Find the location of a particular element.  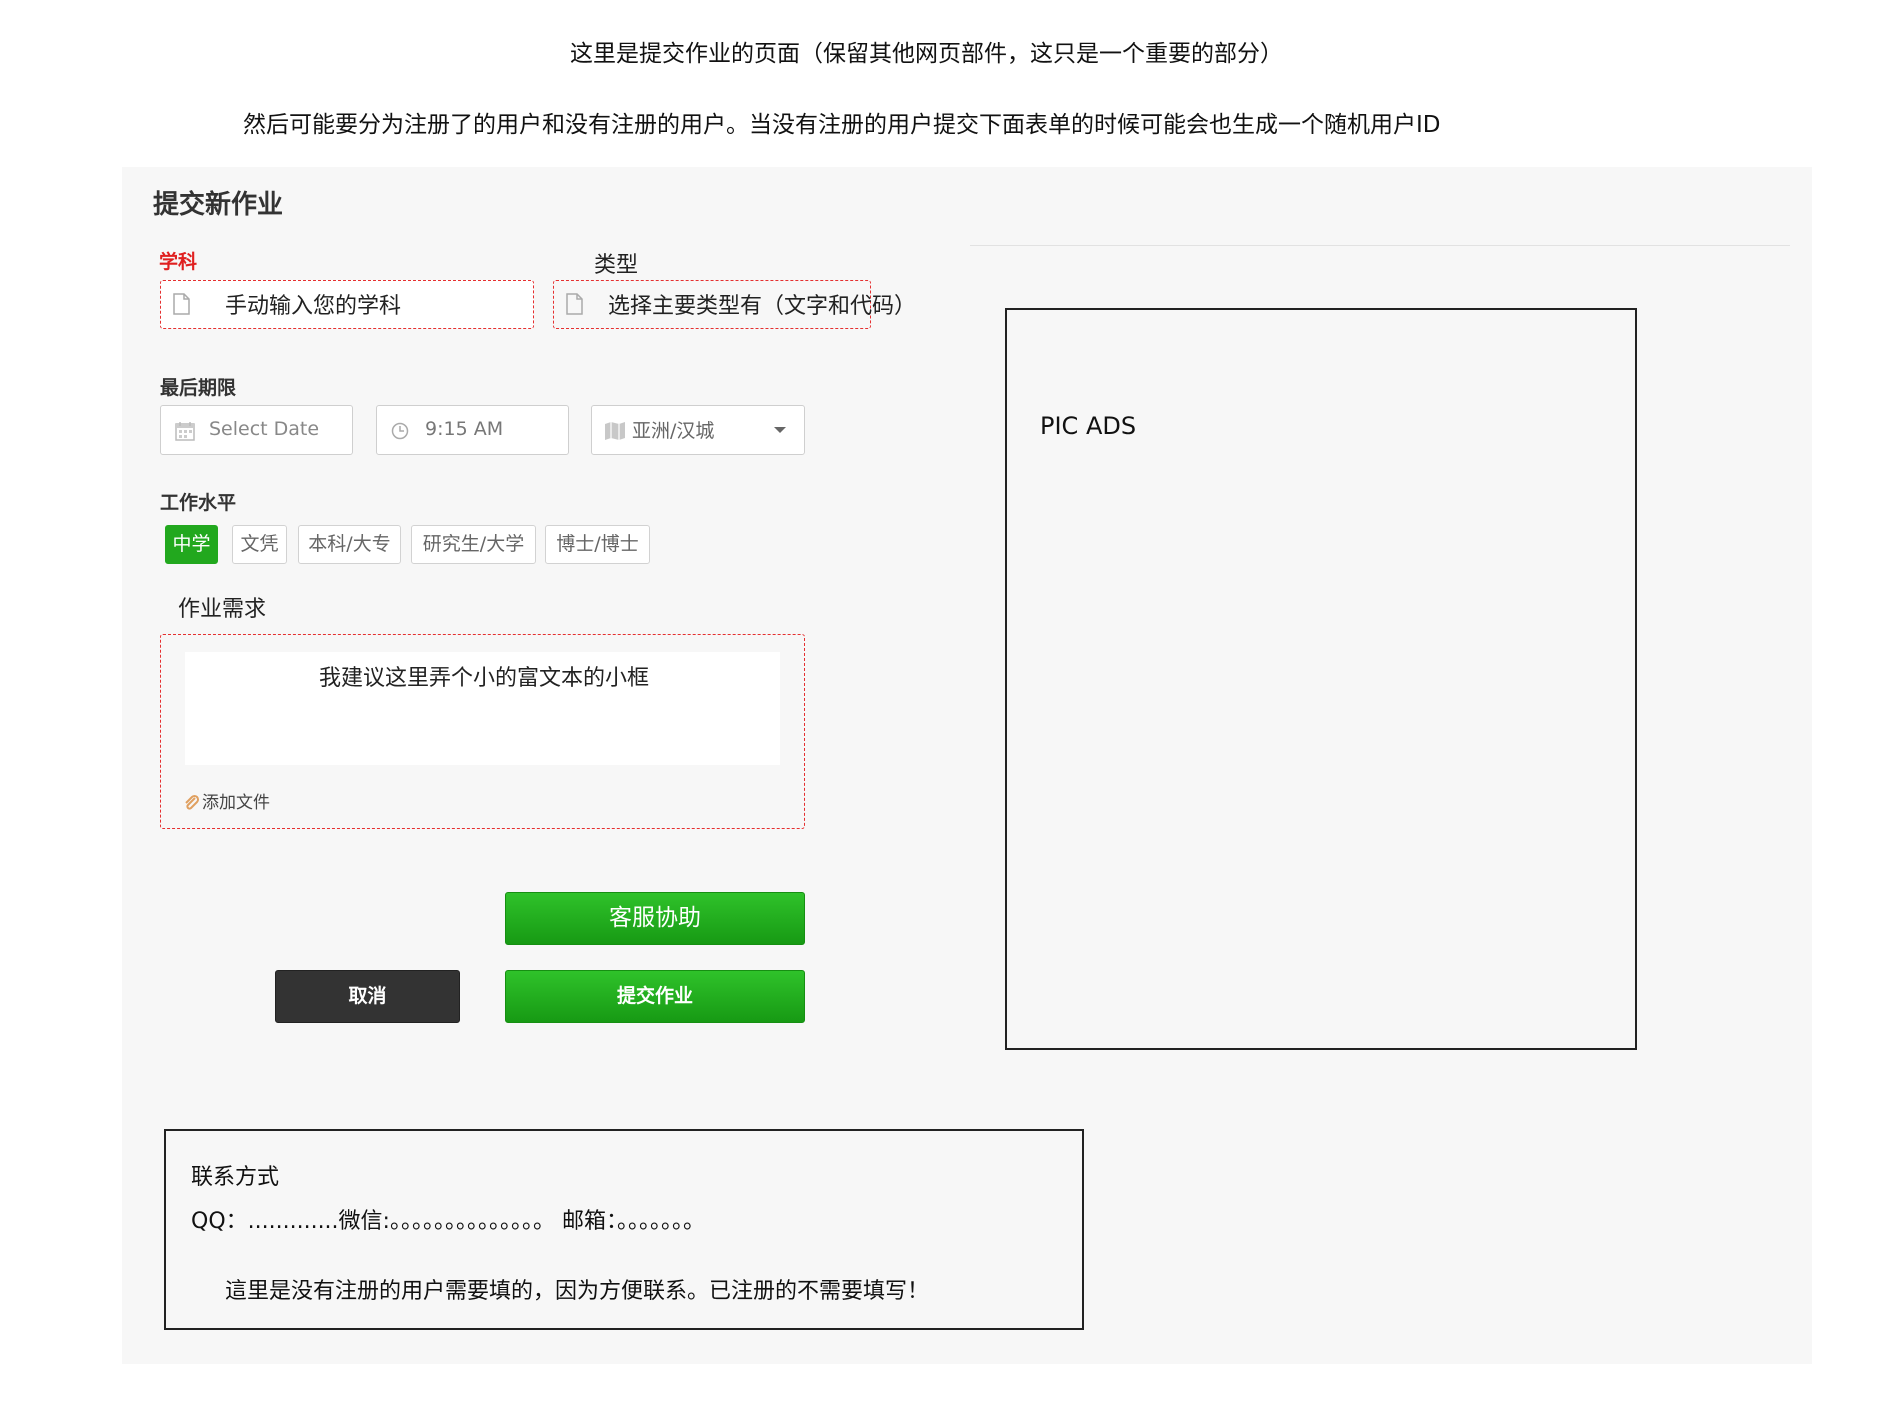

add-file-label: 添加文件 is located at coordinates (236, 803).